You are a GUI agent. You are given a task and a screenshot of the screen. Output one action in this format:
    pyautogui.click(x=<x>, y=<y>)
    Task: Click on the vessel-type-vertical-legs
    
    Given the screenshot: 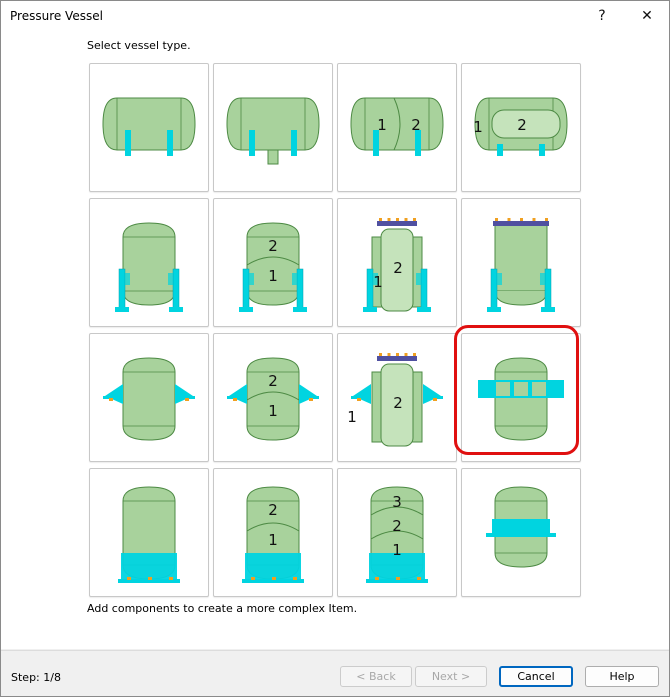 What is the action you would take?
    pyautogui.click(x=149, y=262)
    